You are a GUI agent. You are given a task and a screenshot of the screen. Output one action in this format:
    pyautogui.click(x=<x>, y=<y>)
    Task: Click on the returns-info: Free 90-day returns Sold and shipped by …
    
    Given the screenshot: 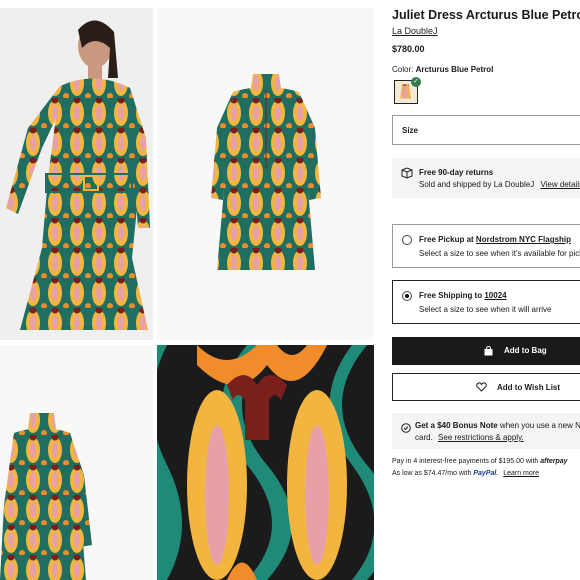 What is the action you would take?
    pyautogui.click(x=486, y=178)
    